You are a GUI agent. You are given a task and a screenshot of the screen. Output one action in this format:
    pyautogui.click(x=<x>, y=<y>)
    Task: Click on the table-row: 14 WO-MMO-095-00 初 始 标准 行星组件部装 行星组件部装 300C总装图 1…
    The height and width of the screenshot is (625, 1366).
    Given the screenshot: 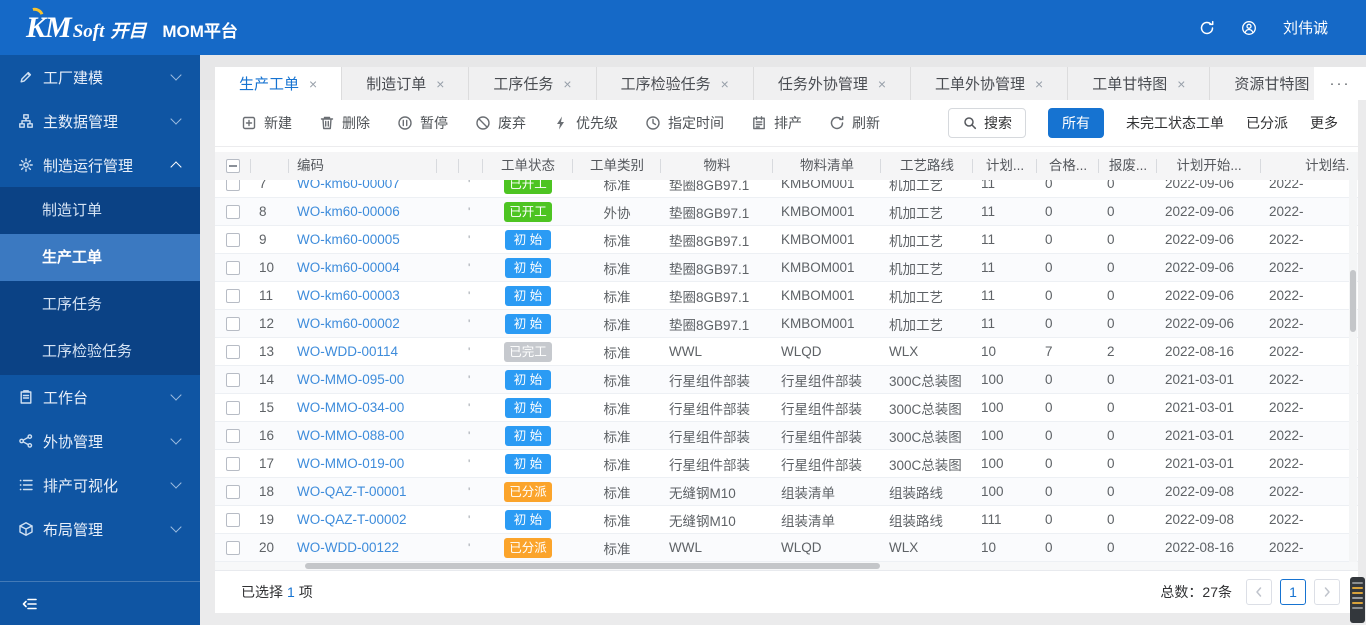 What is the action you would take?
    pyautogui.click(x=786, y=380)
    